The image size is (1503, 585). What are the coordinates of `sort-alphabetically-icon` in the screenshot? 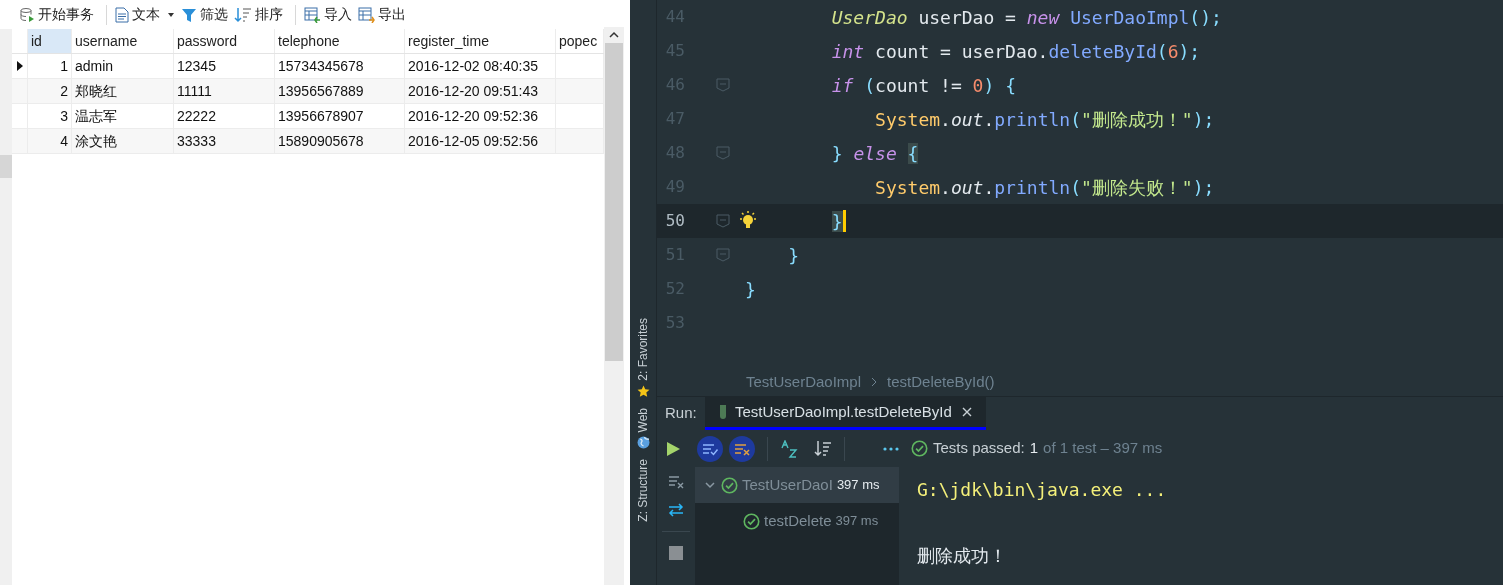 It's located at (789, 448).